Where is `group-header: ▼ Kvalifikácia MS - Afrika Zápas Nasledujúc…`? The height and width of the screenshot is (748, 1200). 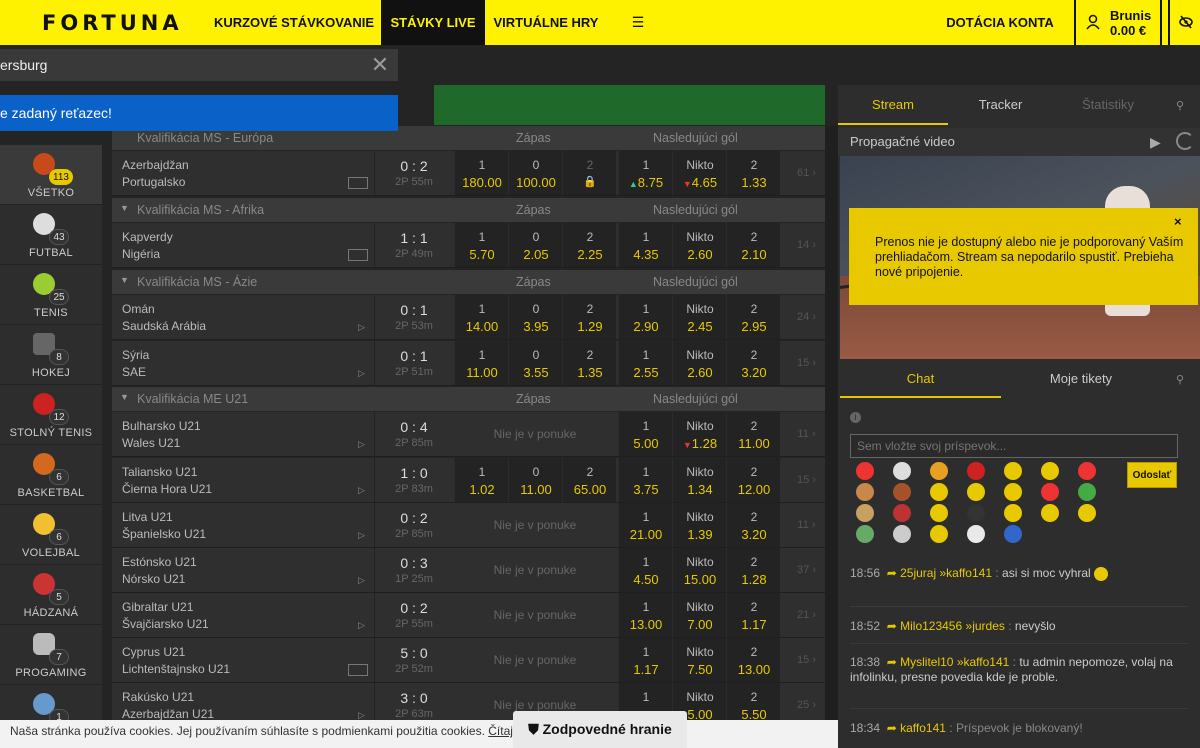 group-header: ▼ Kvalifikácia MS - Afrika Zápas Nasledujúc… is located at coordinates (468, 210).